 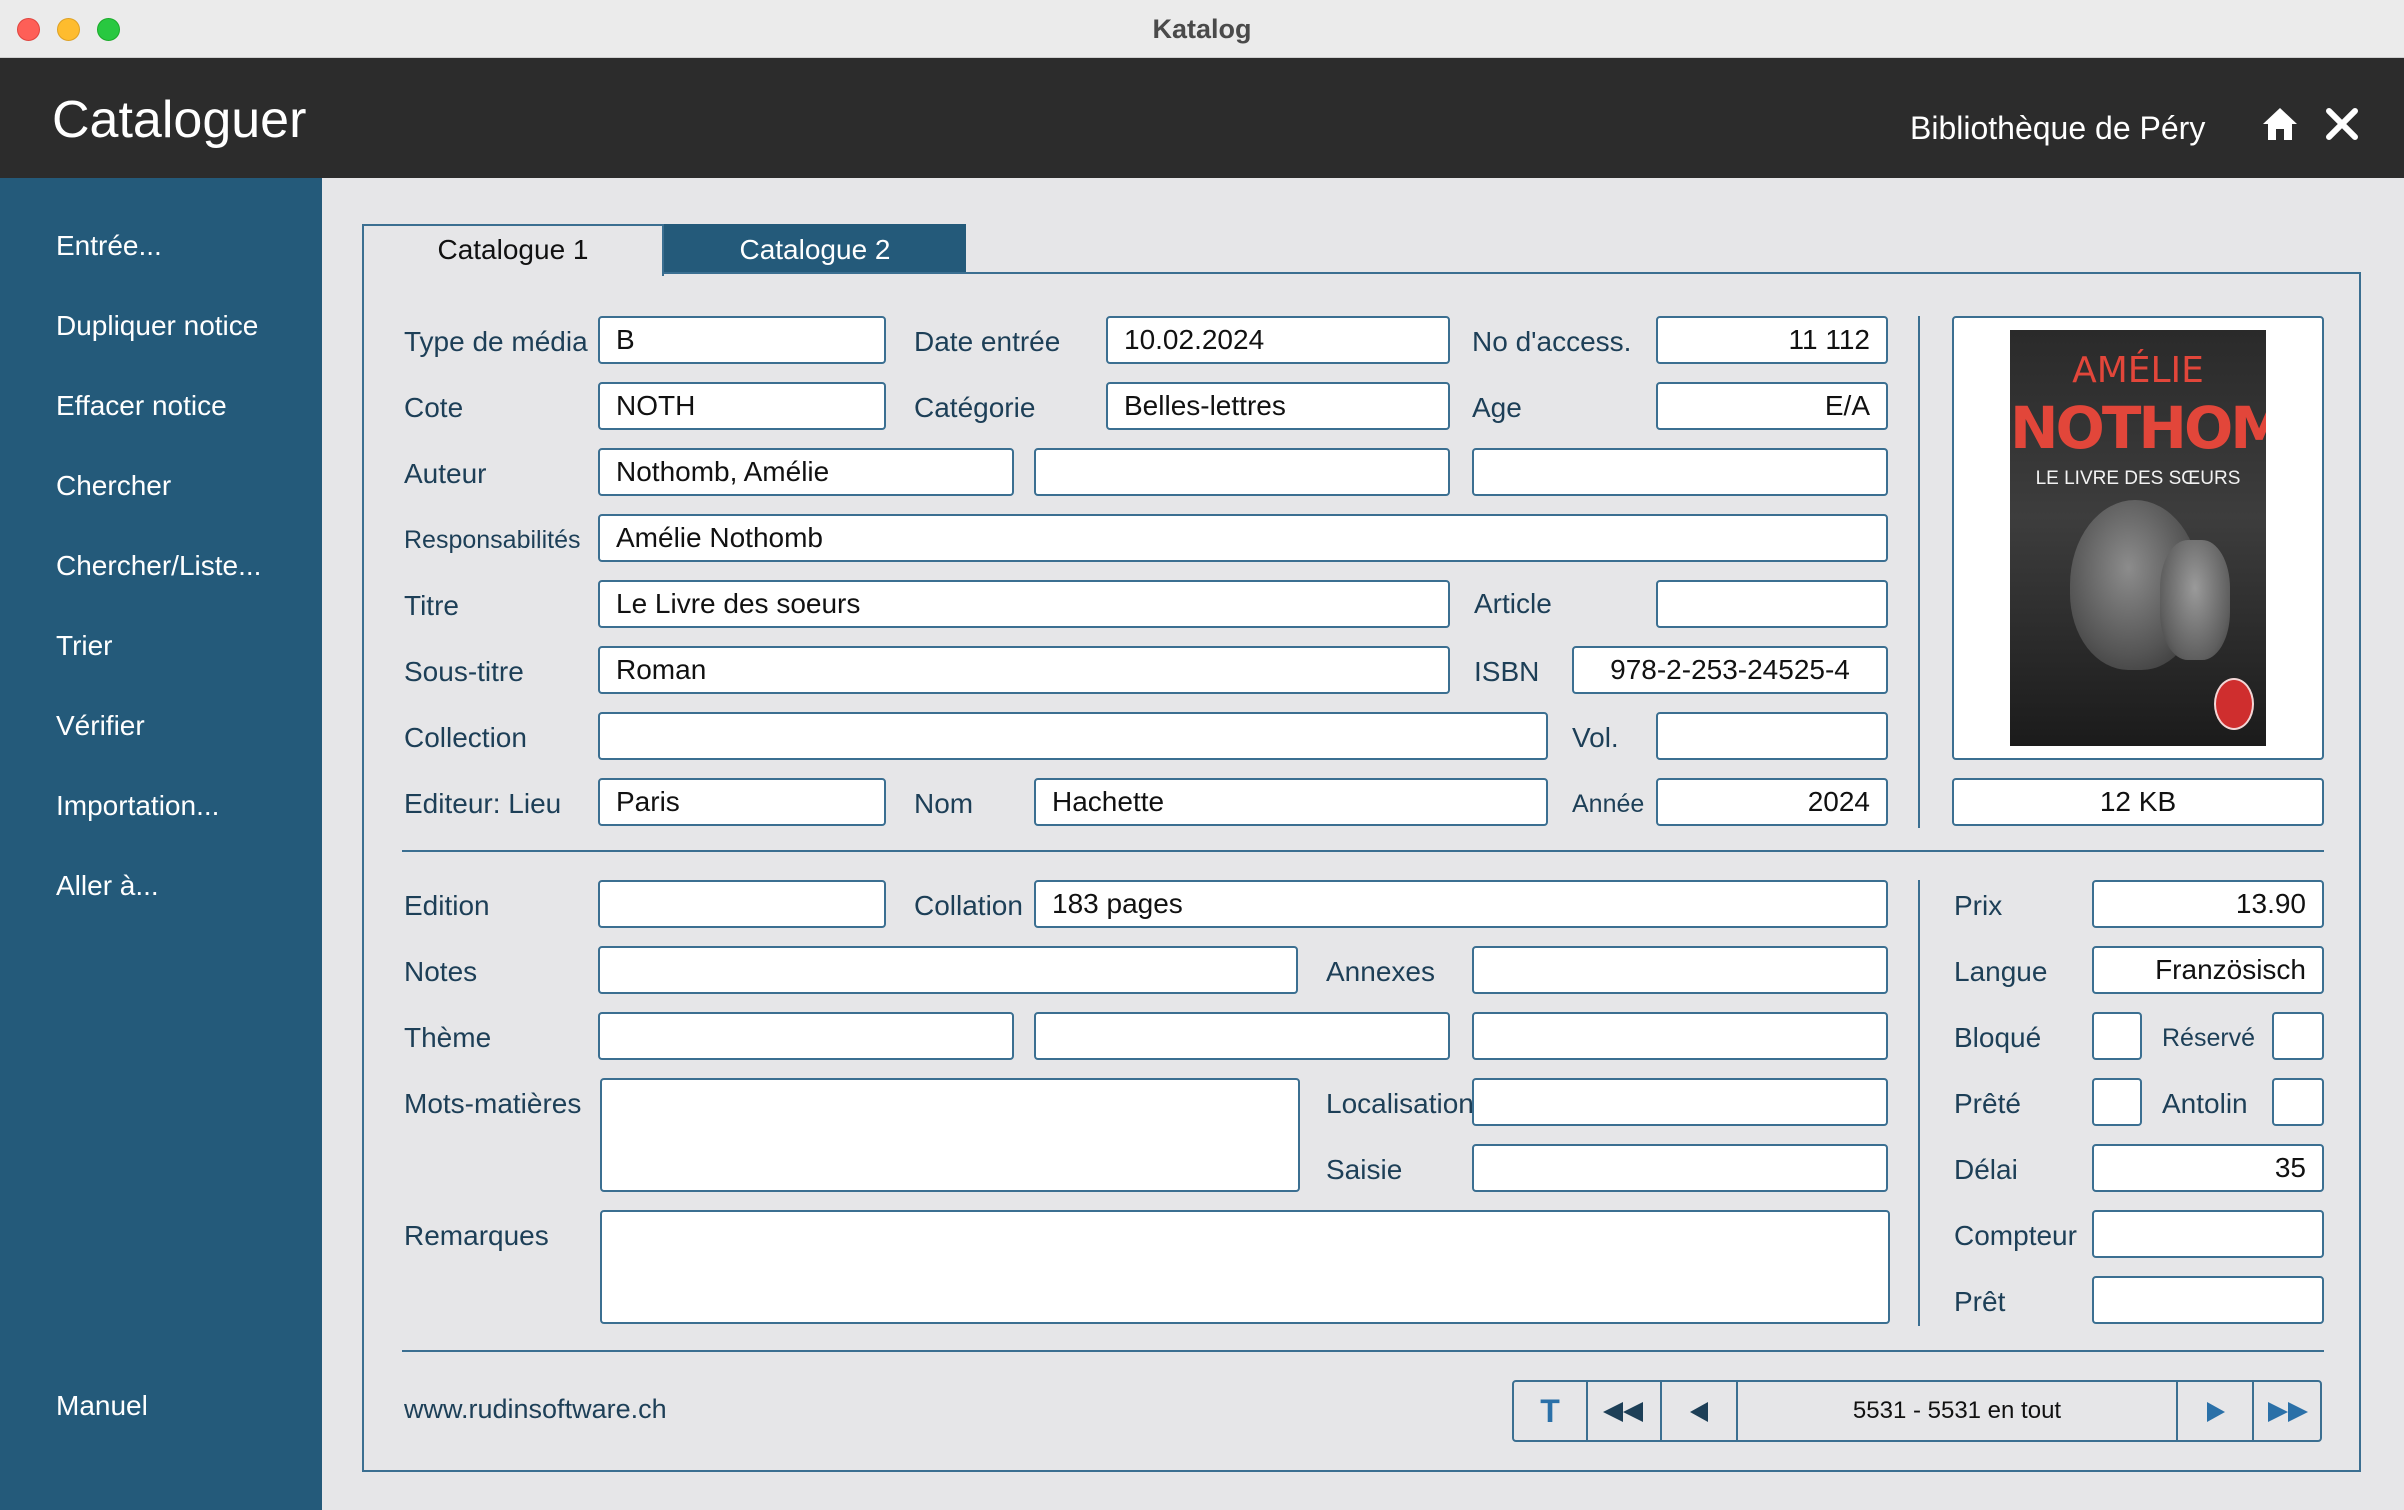 I want to click on label-theme: Thème, so click(x=448, y=1037).